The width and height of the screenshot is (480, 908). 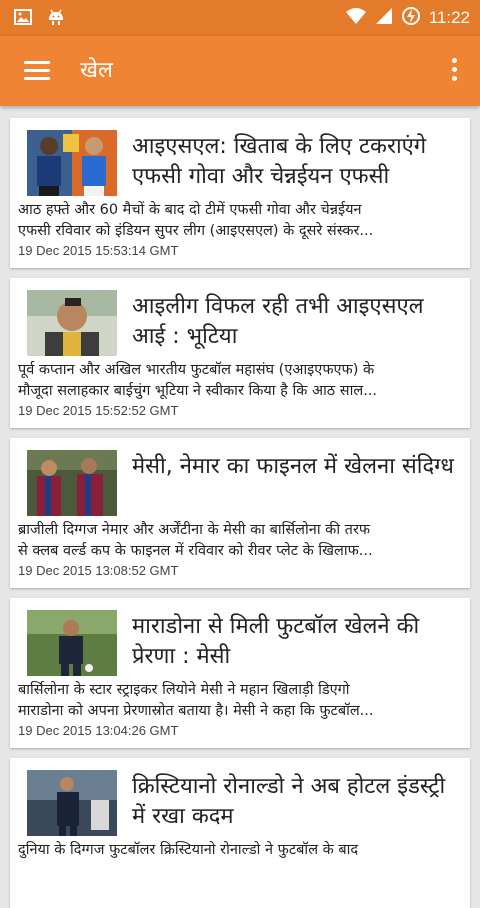 What do you see at coordinates (96, 70) in the screenshot?
I see `page-title: खेल` at bounding box center [96, 70].